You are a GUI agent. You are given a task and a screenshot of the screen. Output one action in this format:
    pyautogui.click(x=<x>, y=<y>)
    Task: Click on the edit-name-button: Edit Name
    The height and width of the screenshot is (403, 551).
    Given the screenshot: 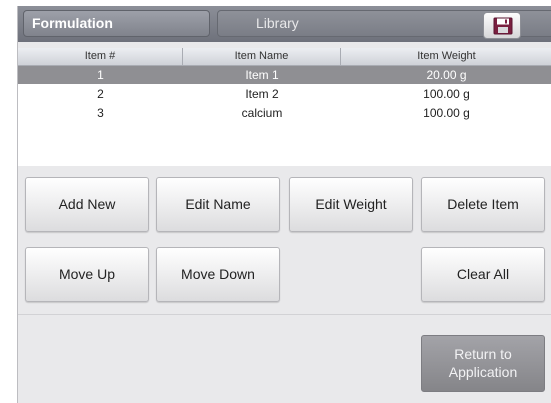 What is the action you would take?
    pyautogui.click(x=218, y=204)
    